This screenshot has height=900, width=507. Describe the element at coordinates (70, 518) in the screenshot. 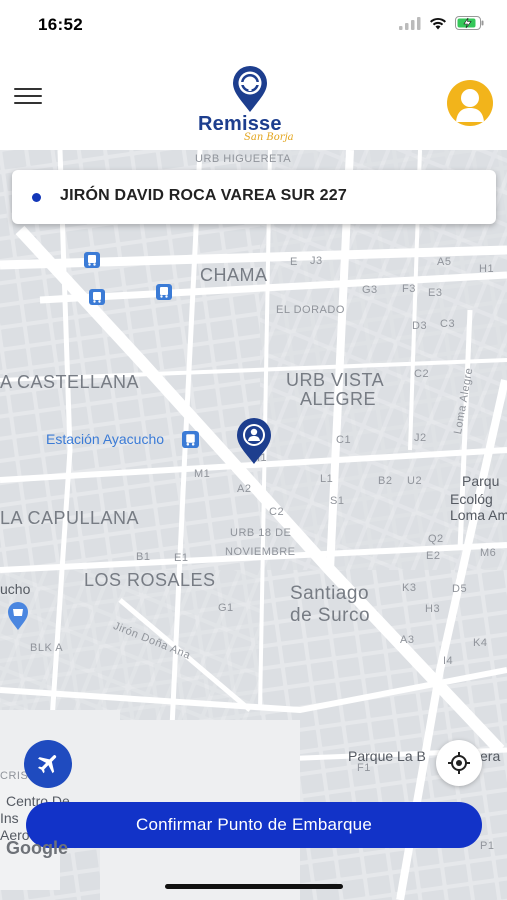

I see `map-label-la-capullana: LA CAPULLANA` at that location.